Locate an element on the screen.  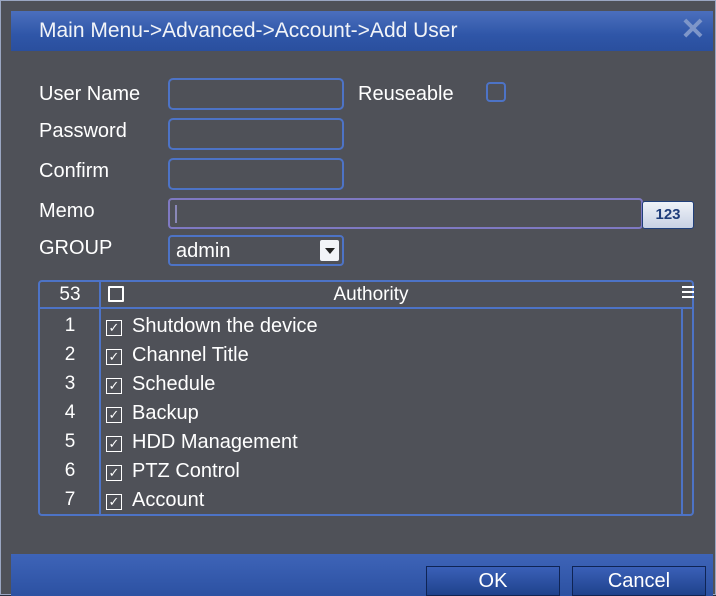
authority-label: Account is located at coordinates (168, 500).